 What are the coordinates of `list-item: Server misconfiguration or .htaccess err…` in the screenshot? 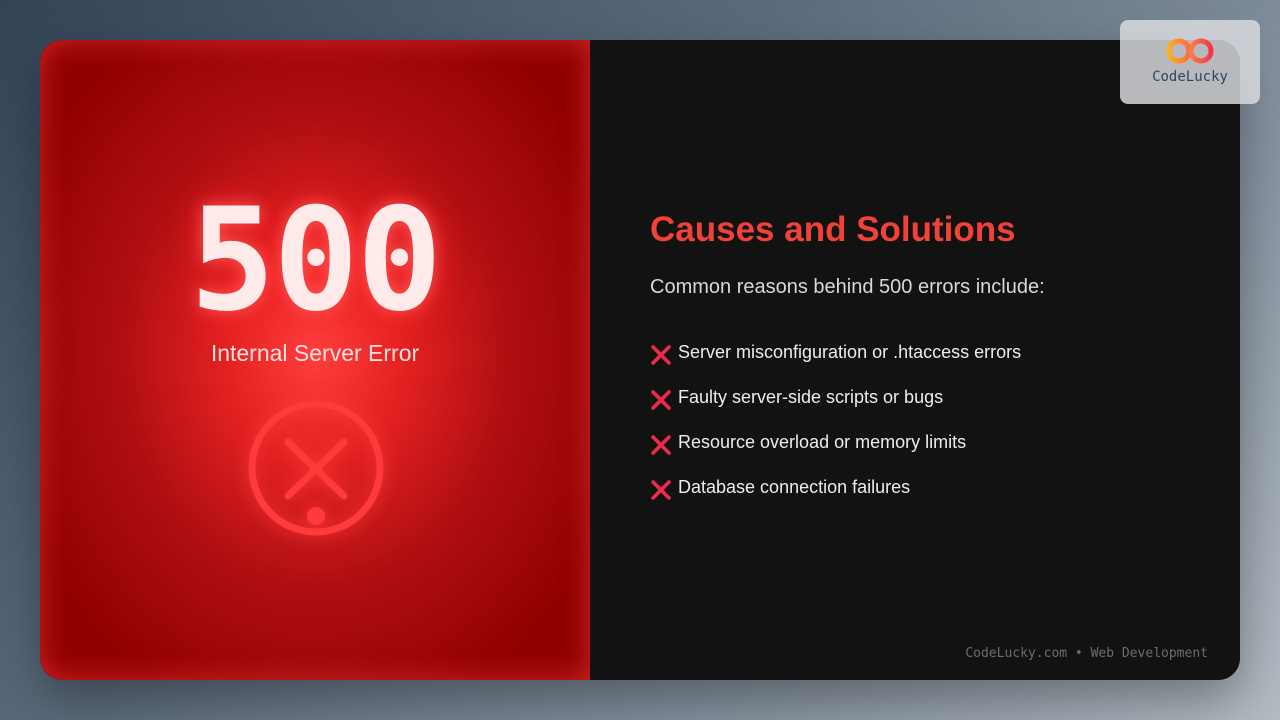 It's located at (835, 352).